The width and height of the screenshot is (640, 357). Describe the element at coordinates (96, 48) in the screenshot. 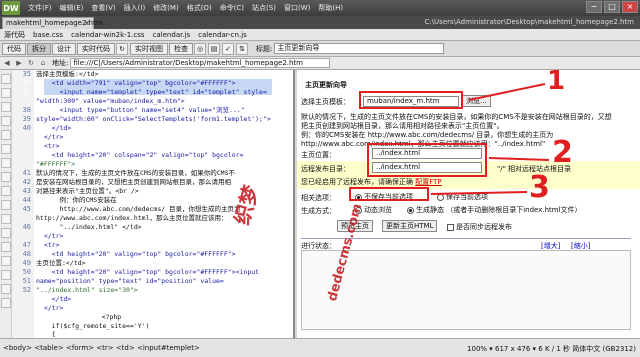

I see `live-code-button: 实时代码` at that location.